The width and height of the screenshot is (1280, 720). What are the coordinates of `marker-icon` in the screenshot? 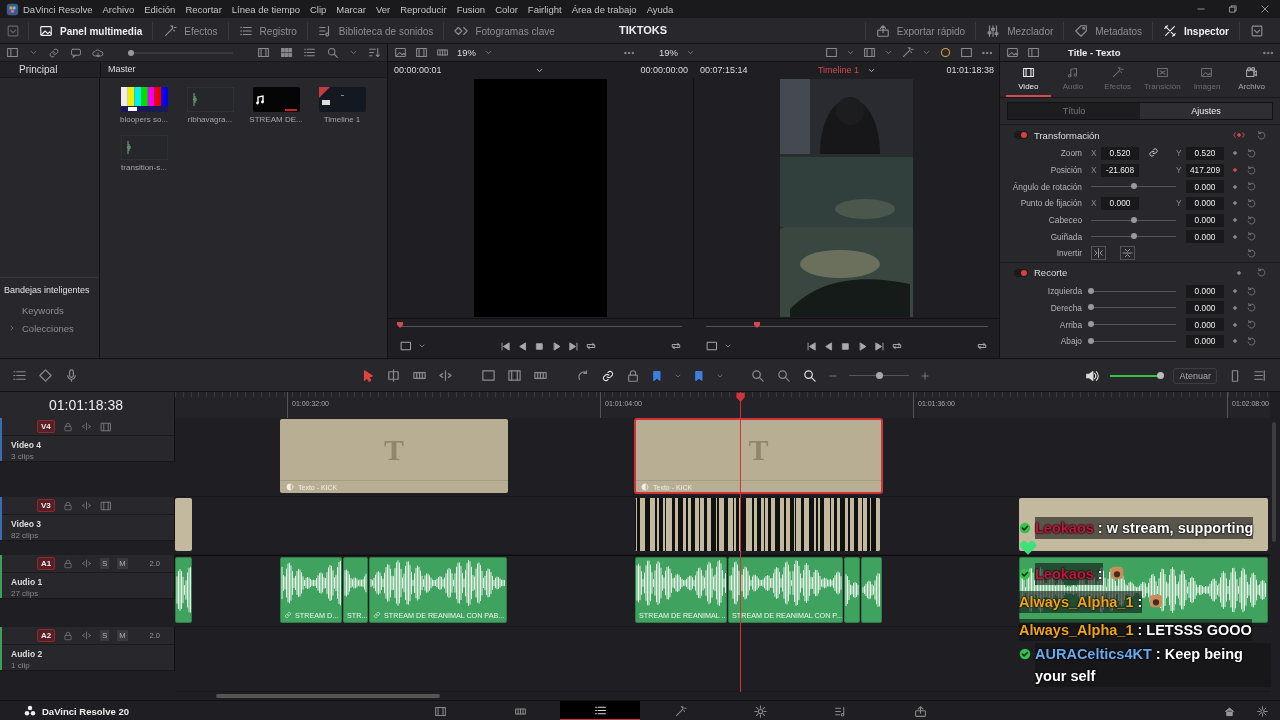 It's located at (699, 375).